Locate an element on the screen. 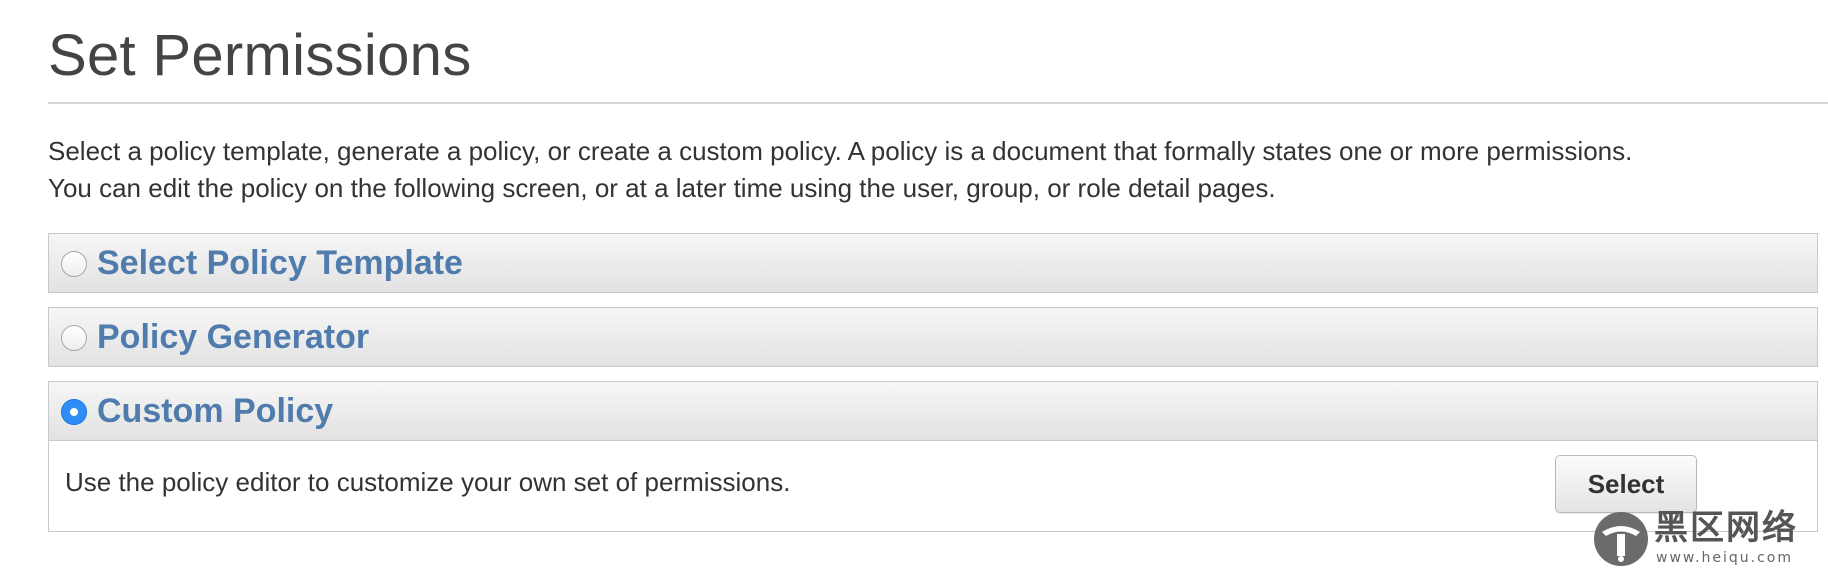  radio-policy-generator is located at coordinates (74, 338).